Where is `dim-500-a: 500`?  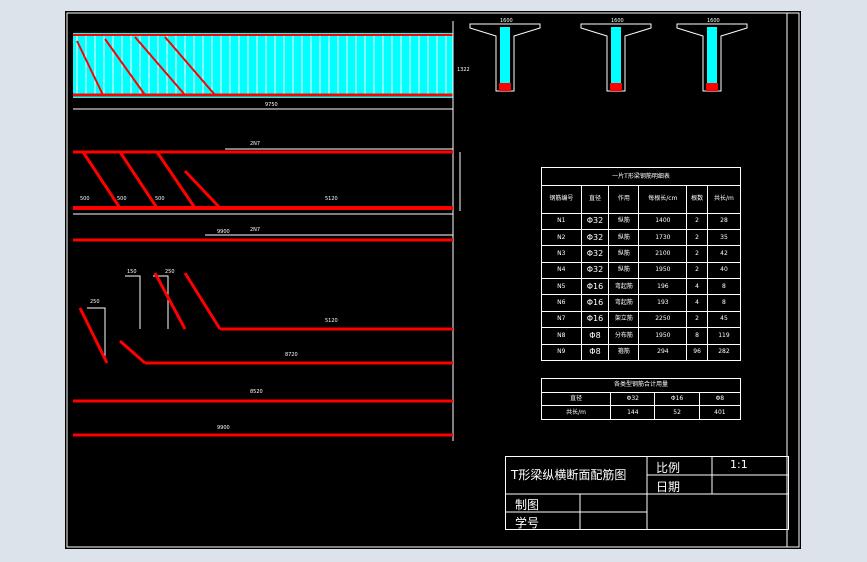 dim-500-a: 500 is located at coordinates (85, 199).